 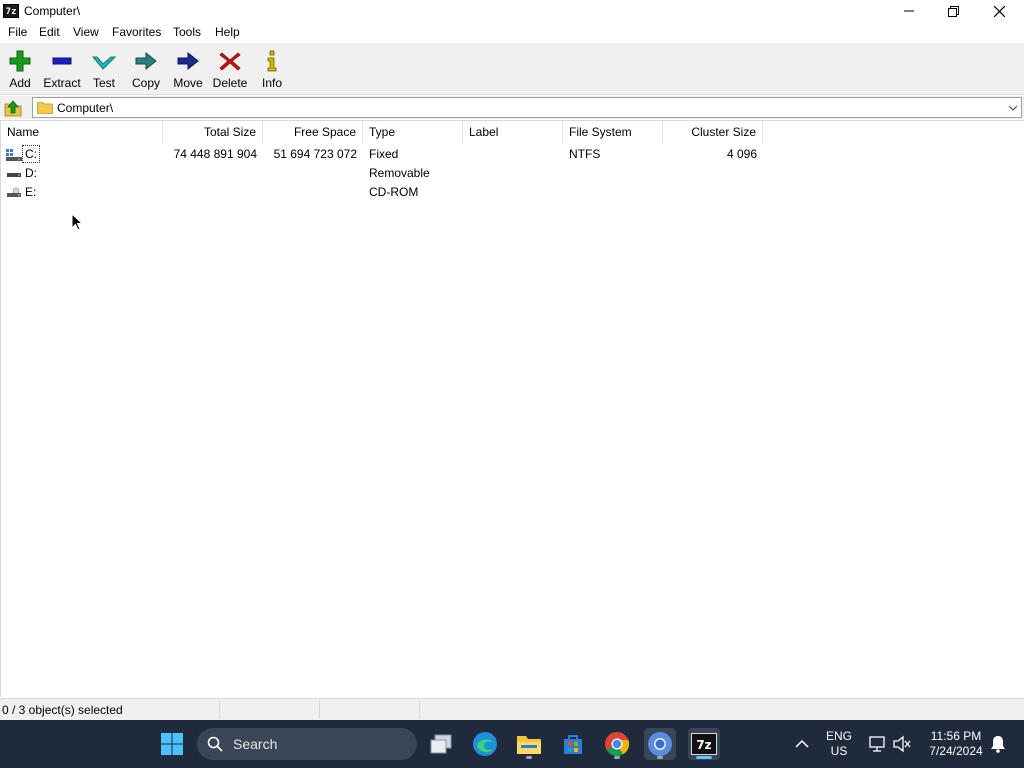 What do you see at coordinates (52, 11) in the screenshot?
I see `window-title: Computer\` at bounding box center [52, 11].